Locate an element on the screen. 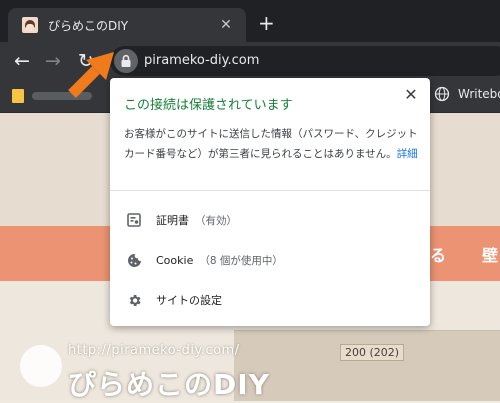  article-photo: 200 (202) is located at coordinates (367, 365).